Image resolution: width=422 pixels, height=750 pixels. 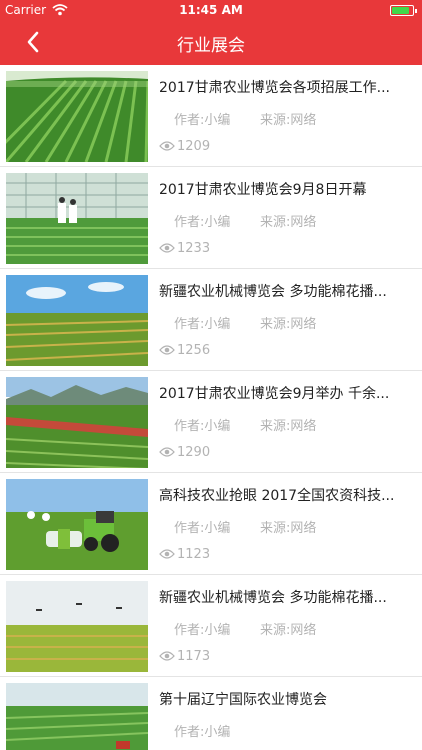 What do you see at coordinates (400, 10) in the screenshot?
I see `battery-level` at bounding box center [400, 10].